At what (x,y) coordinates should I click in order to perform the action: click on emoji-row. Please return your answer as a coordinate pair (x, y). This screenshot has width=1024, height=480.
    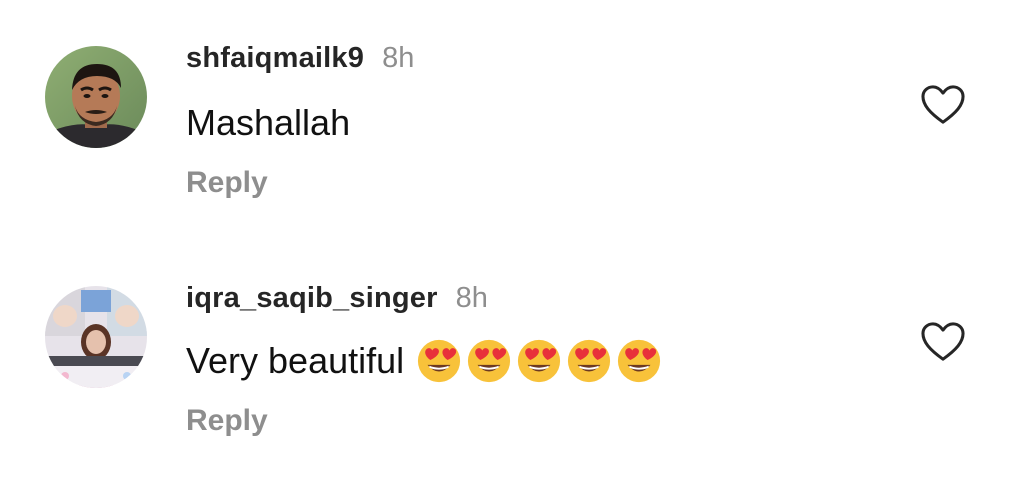
    Looking at the image, I should click on (541, 361).